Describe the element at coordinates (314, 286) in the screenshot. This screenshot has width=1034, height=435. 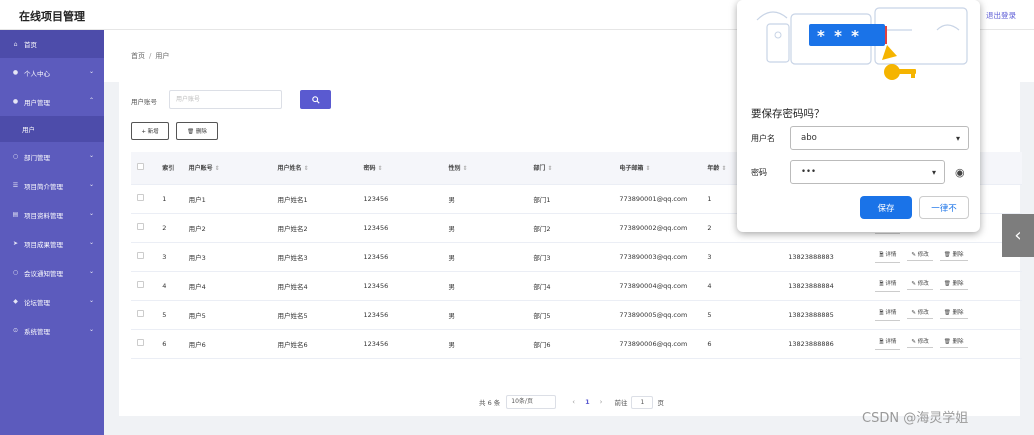
I see `cell-name: 用户姓名4` at that location.